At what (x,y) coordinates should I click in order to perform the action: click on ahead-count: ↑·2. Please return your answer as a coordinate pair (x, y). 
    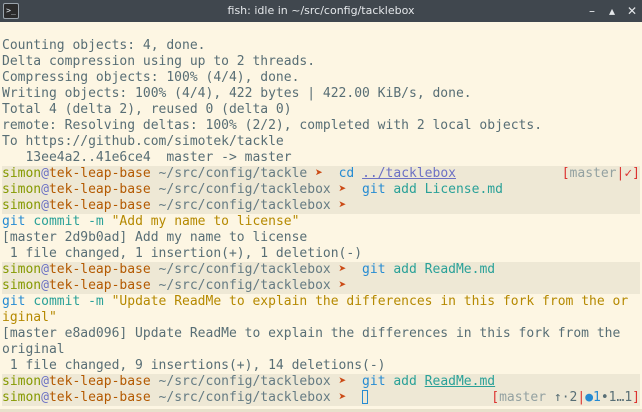
    Looking at the image, I should click on (565, 397).